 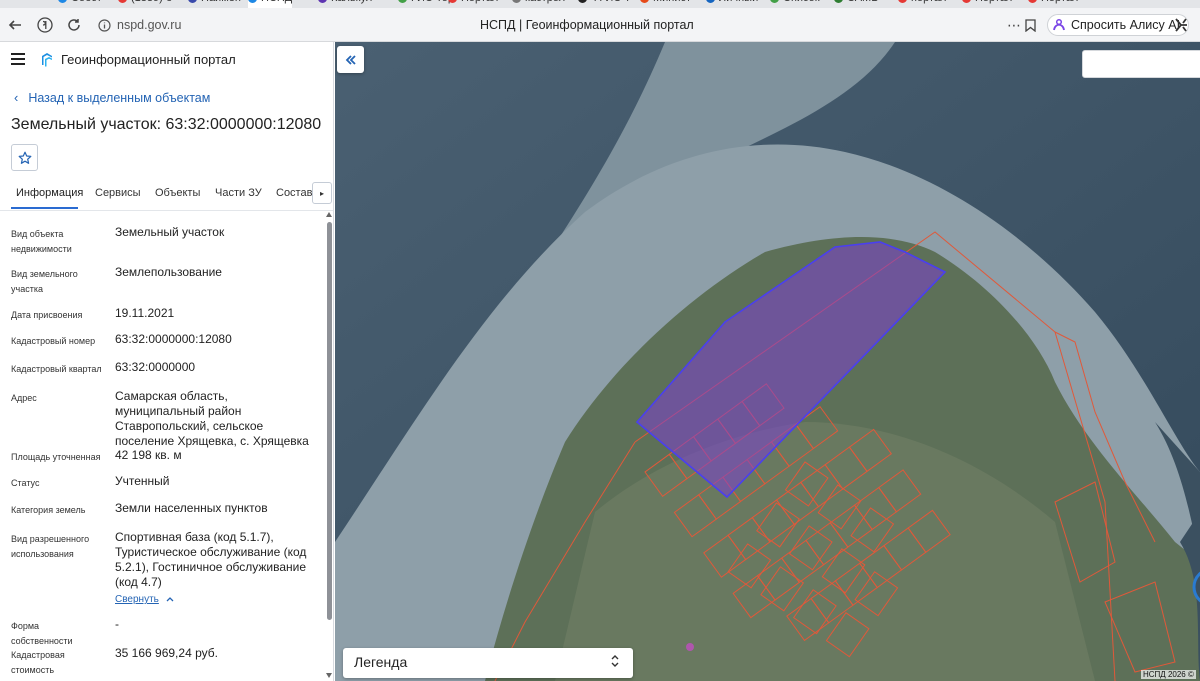 I want to click on menu-icon, so click(x=18, y=59).